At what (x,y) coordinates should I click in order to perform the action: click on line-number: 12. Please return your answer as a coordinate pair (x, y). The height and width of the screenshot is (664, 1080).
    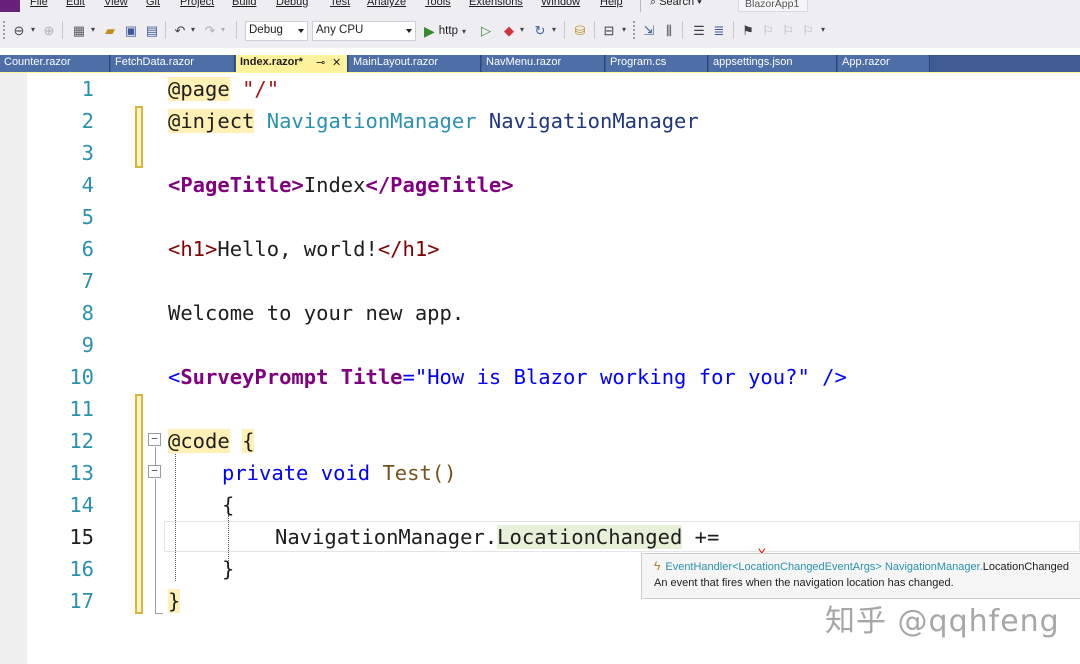
    Looking at the image, I should click on (81, 441).